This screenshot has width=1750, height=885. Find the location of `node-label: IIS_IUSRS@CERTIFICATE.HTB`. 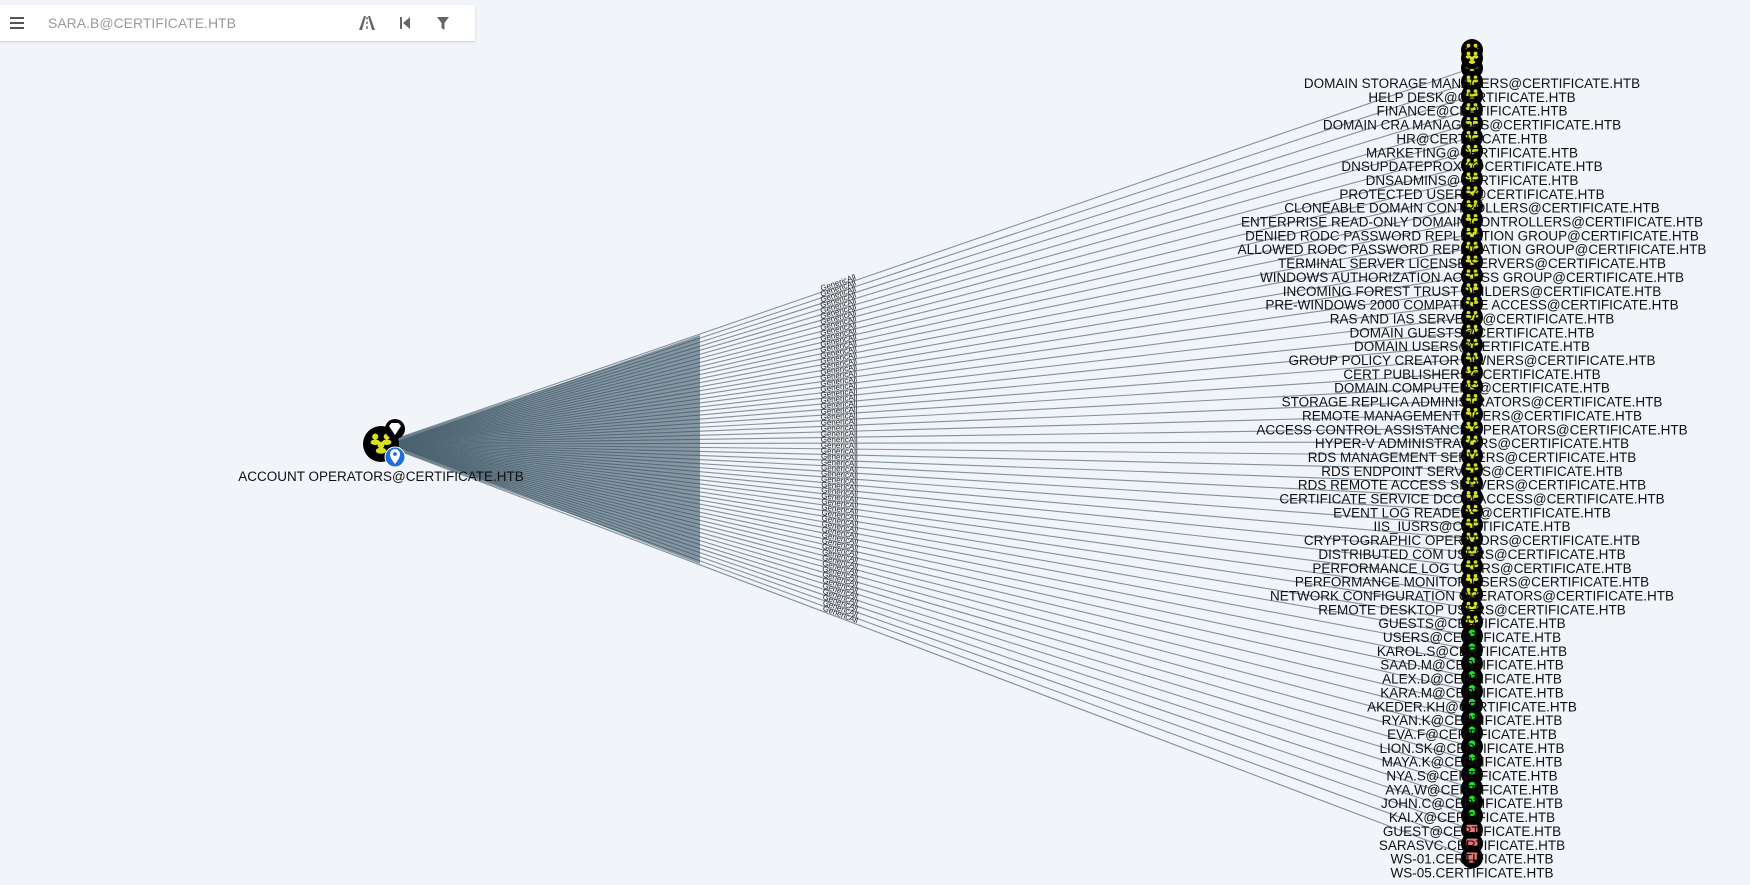

node-label: IIS_IUSRS@CERTIFICATE.HTB is located at coordinates (1472, 526).